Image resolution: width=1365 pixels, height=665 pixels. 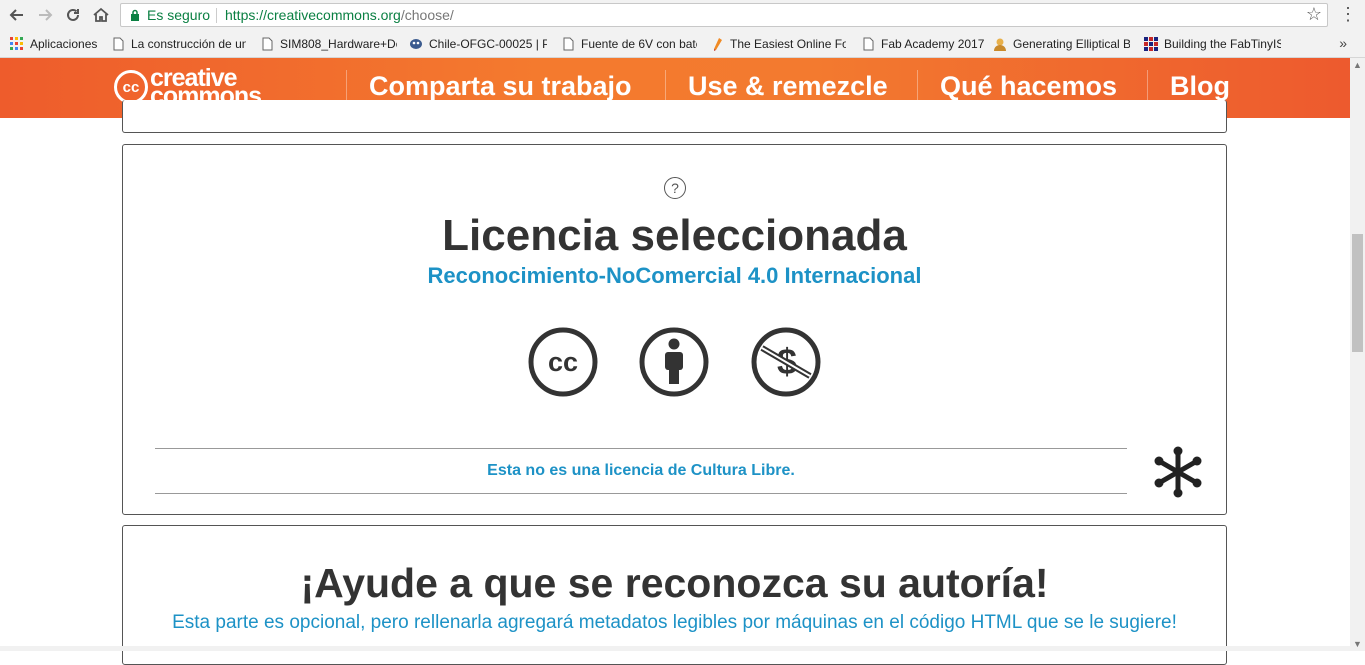 What do you see at coordinates (1151, 44) in the screenshot?
I see `grid-icon` at bounding box center [1151, 44].